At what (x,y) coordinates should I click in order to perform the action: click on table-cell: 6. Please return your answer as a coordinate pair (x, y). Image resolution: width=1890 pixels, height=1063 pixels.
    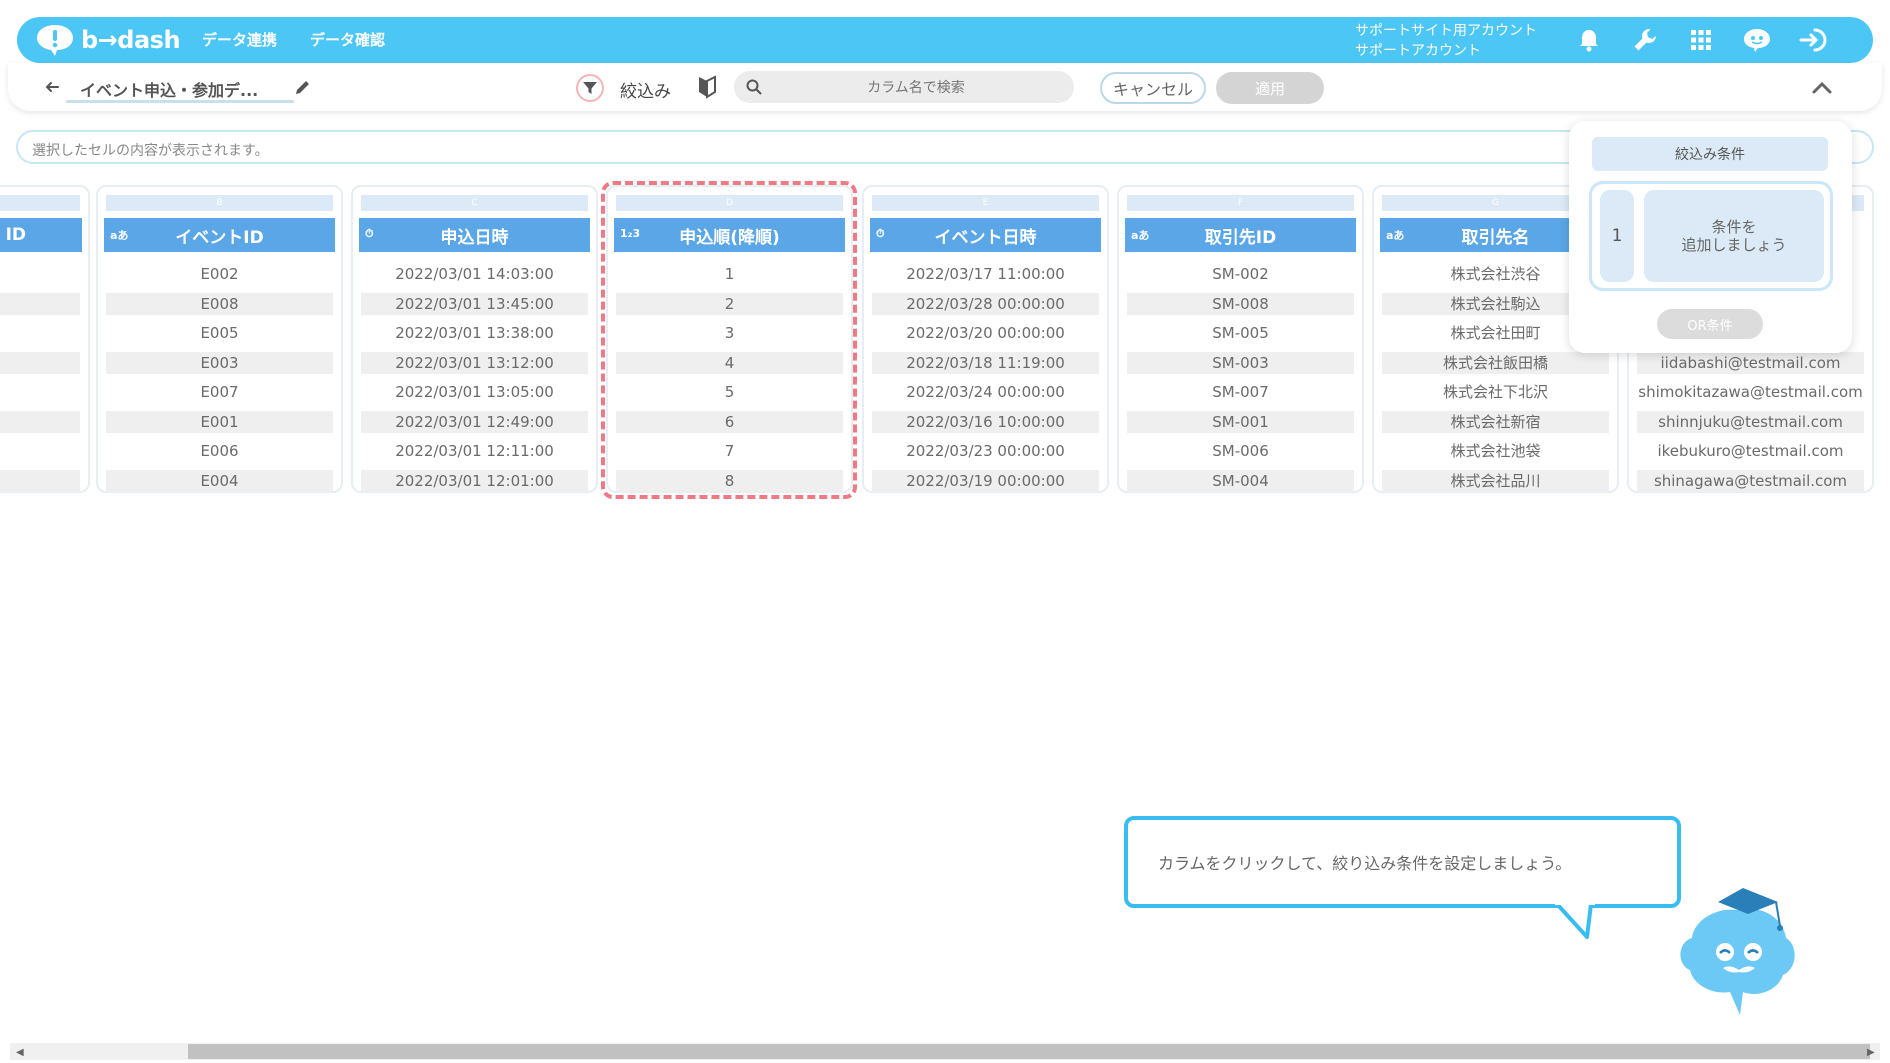
    Looking at the image, I should click on (729, 421).